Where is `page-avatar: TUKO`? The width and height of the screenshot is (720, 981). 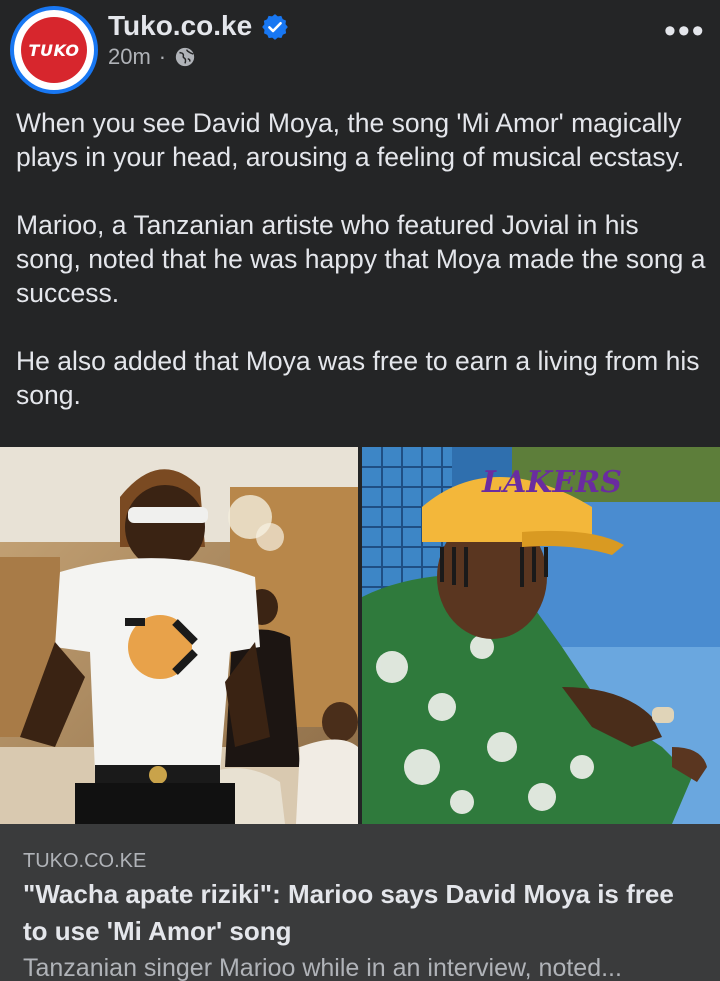
page-avatar: TUKO is located at coordinates (54, 50).